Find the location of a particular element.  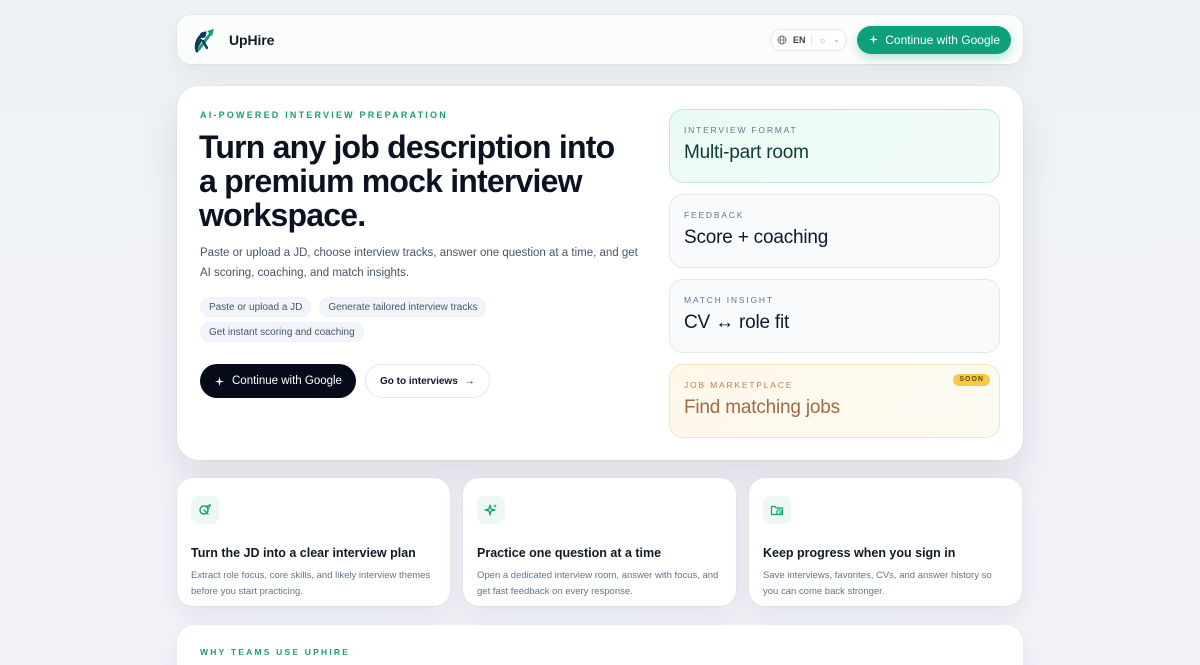

hero-continue-with-google-button: Continue with Google is located at coordinates (278, 381).